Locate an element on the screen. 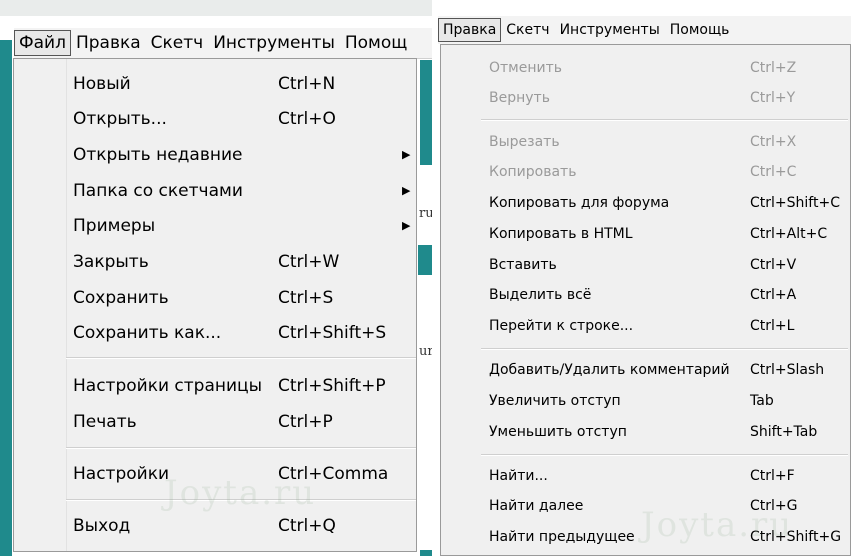 The width and height of the screenshot is (851, 556). menu-item-shortcut: Ctrl+W is located at coordinates (309, 262).